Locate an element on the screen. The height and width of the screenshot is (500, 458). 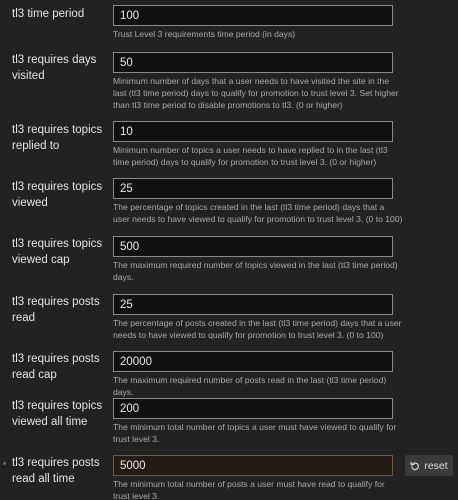
setting-label: tl3 requires days visited is located at coordinates (54, 68).